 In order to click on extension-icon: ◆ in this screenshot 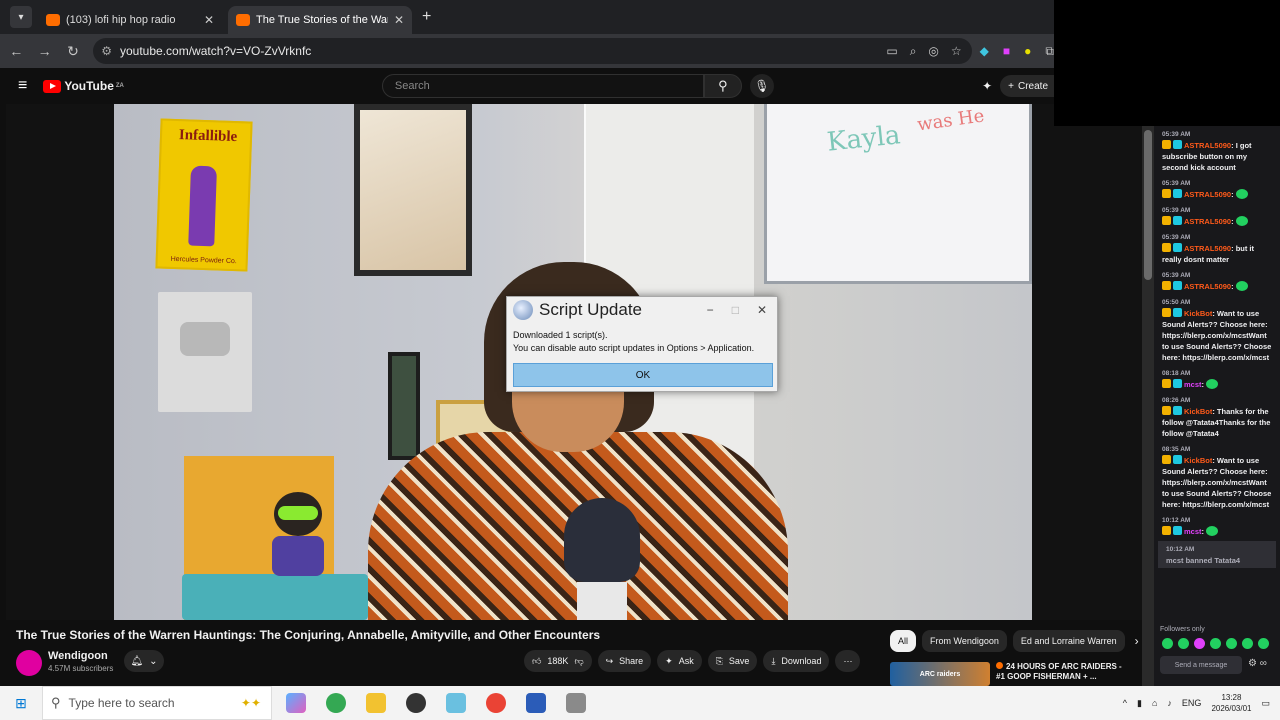, I will do `click(984, 51)`.